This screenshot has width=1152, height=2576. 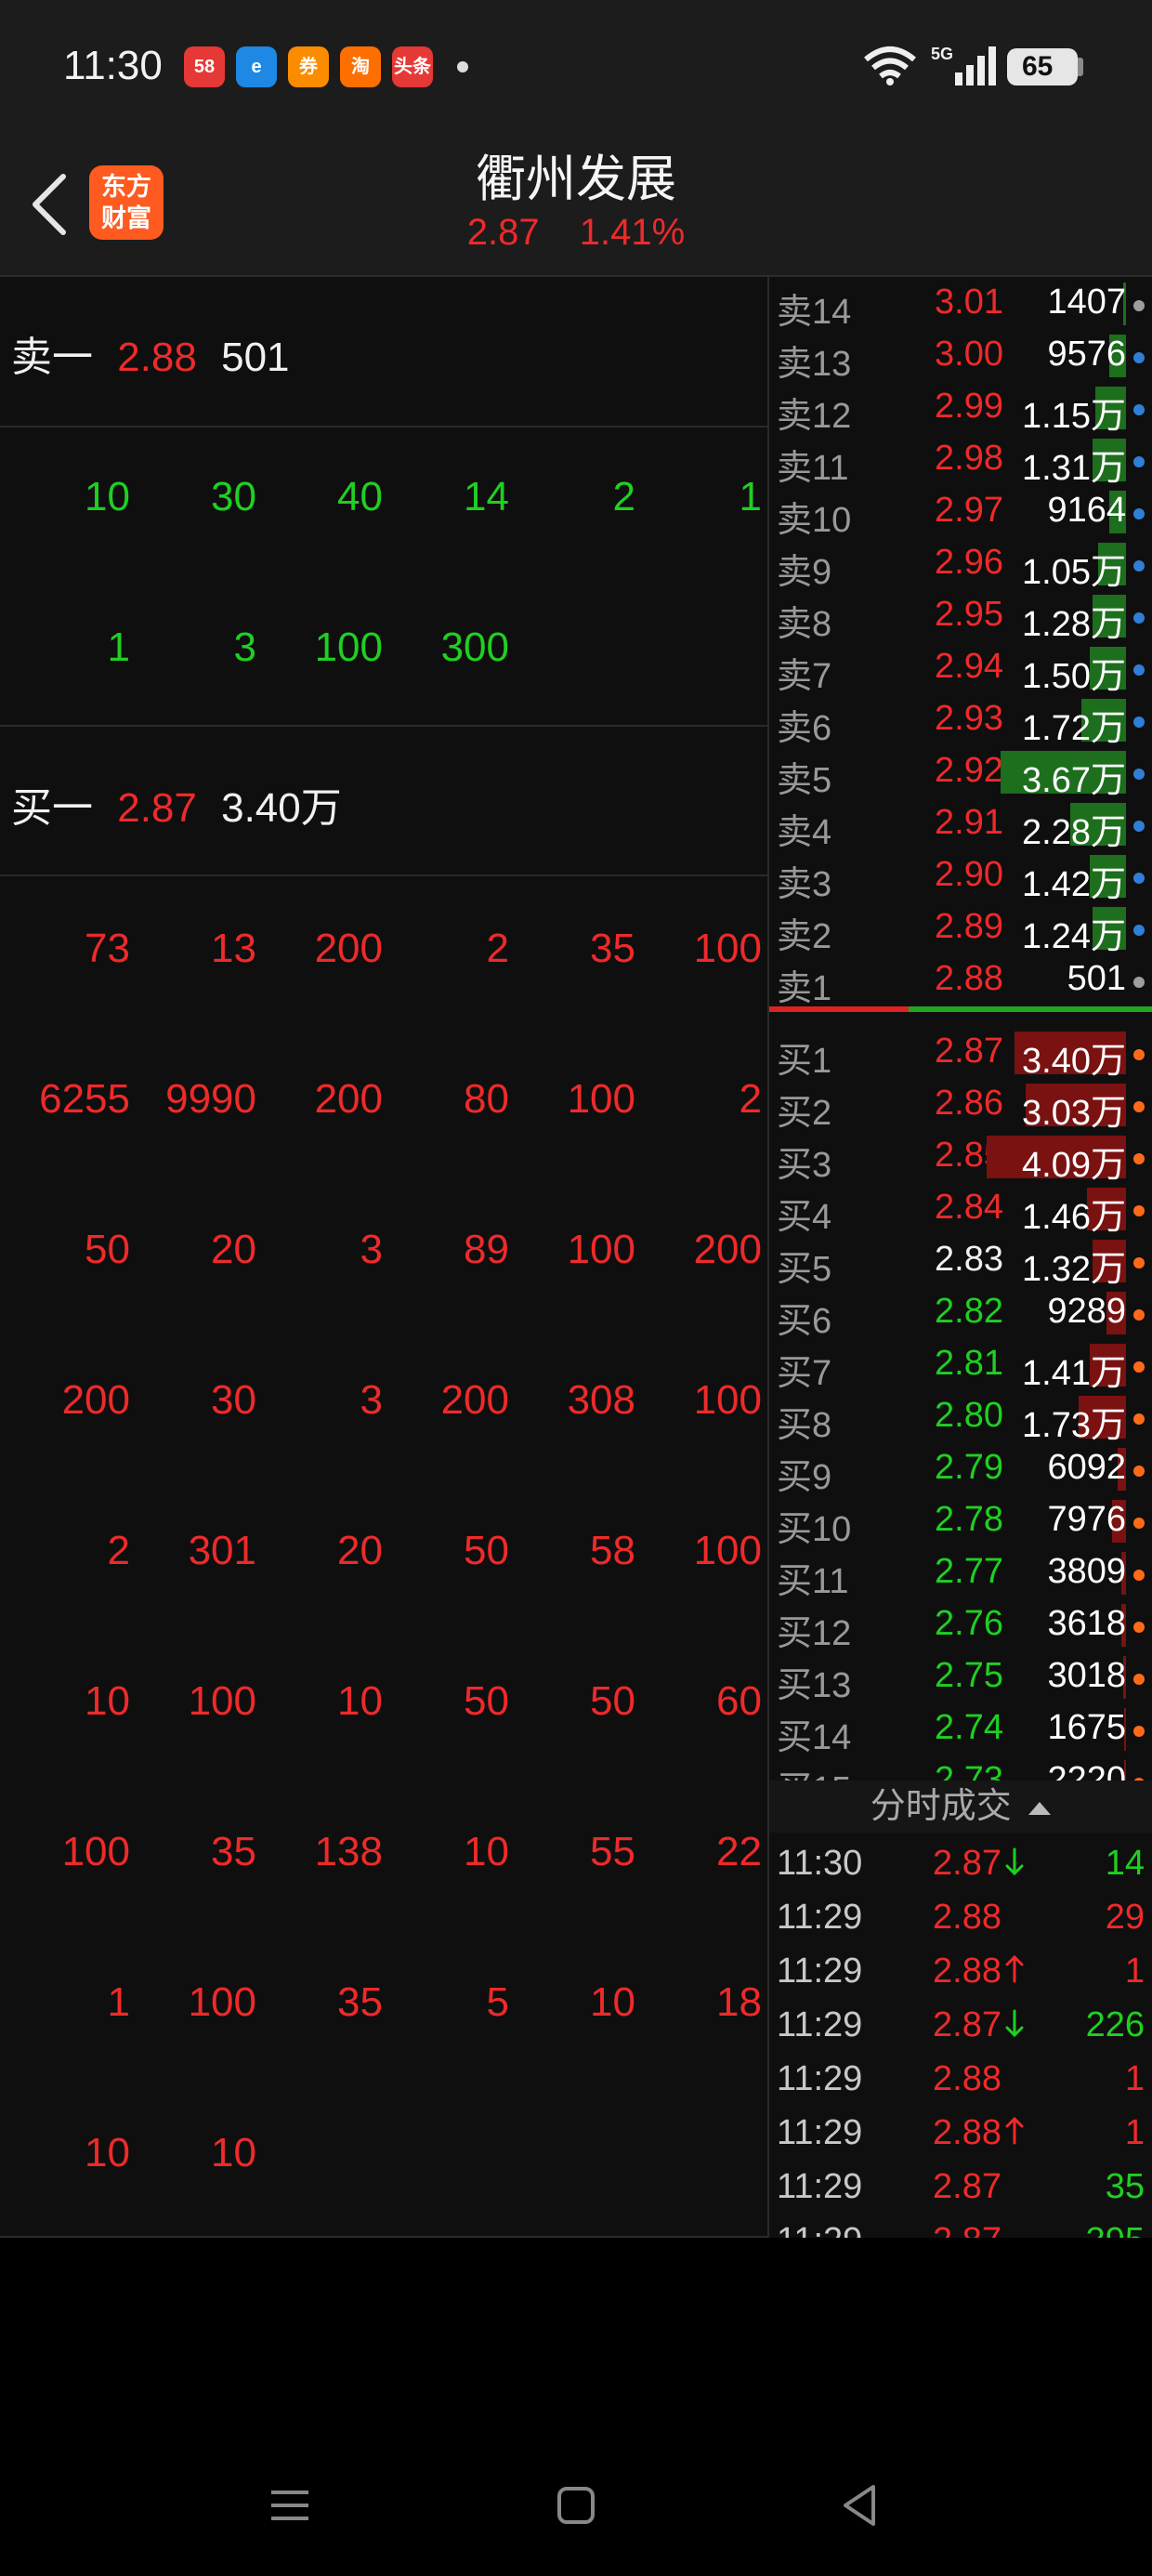 What do you see at coordinates (1125, 2186) in the screenshot?
I see `tick-volume: 35` at bounding box center [1125, 2186].